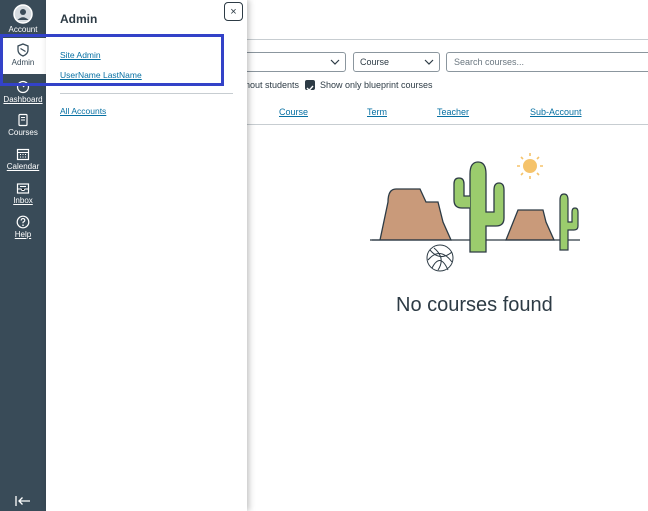  What do you see at coordinates (396, 62) in the screenshot?
I see `course-type-select: Course` at bounding box center [396, 62].